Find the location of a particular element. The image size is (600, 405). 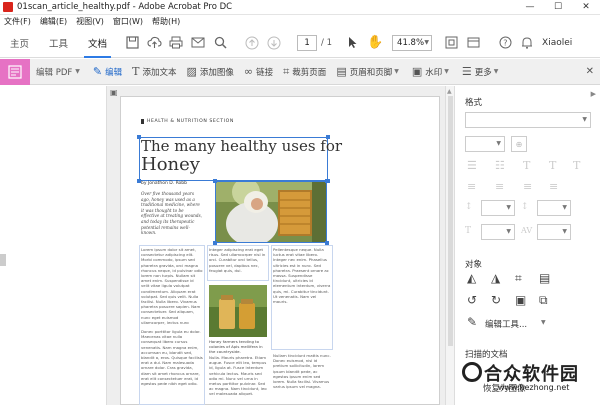

arrange-icon: ▤ is located at coordinates (544, 278).